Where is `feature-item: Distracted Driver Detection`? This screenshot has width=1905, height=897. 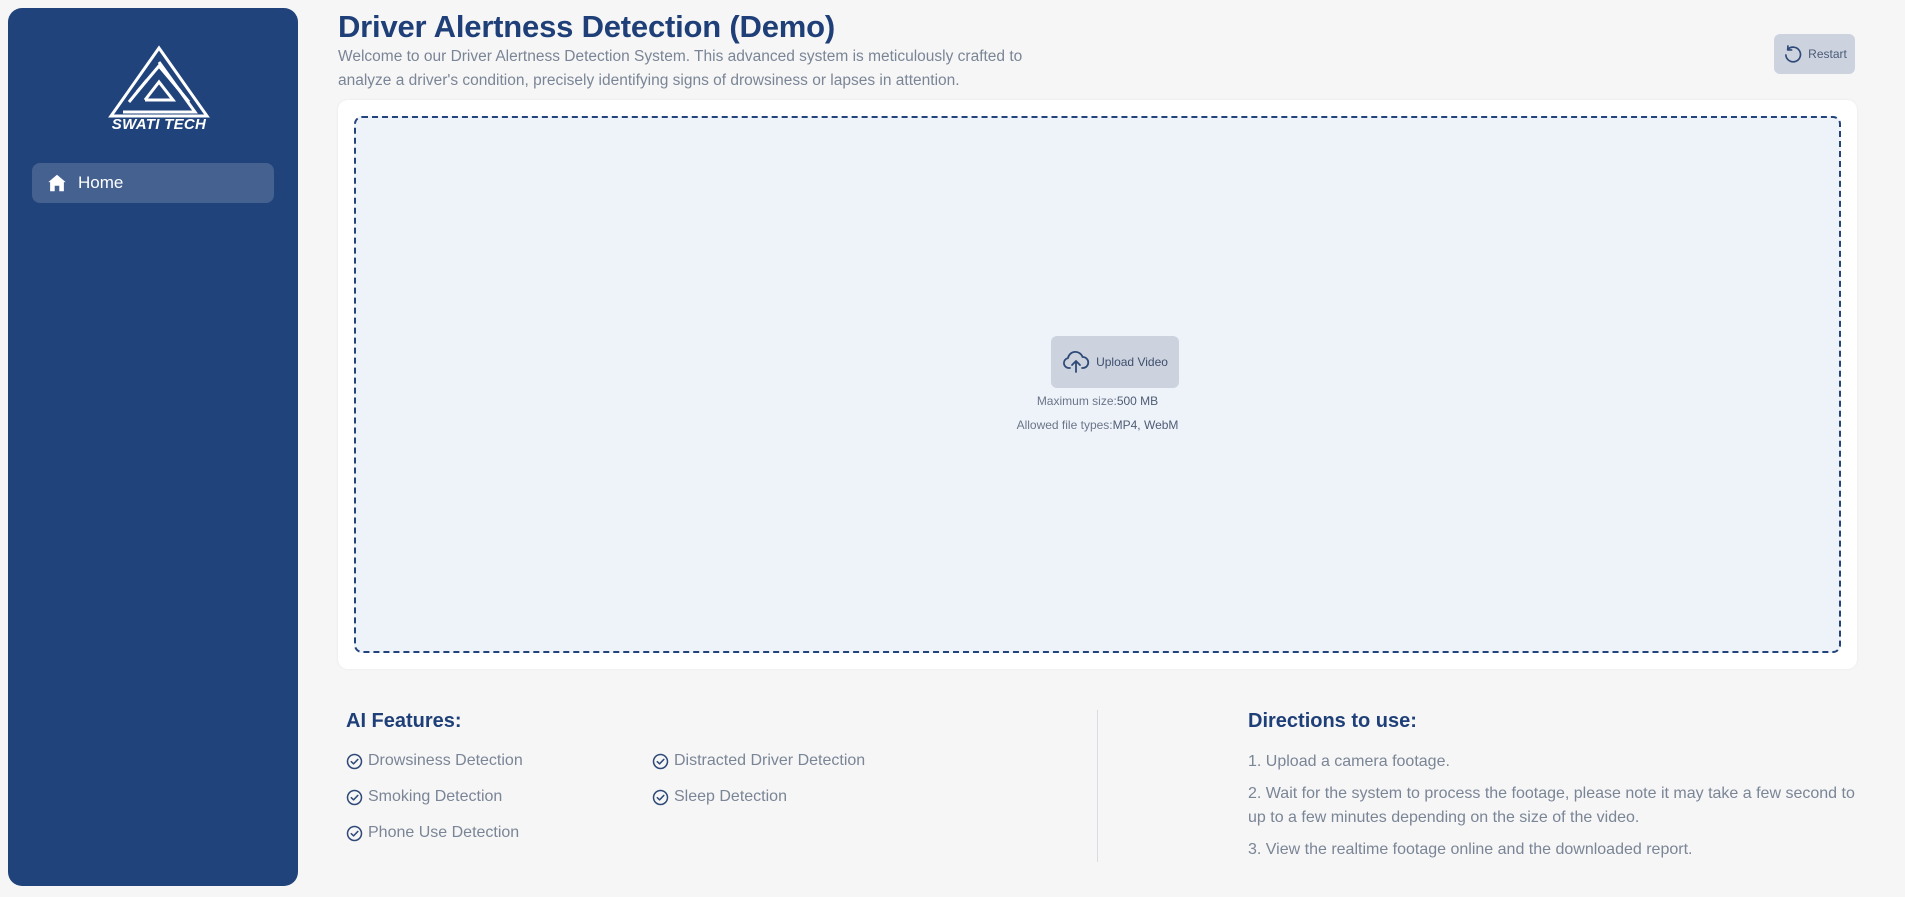 feature-item: Distracted Driver Detection is located at coordinates (758, 761).